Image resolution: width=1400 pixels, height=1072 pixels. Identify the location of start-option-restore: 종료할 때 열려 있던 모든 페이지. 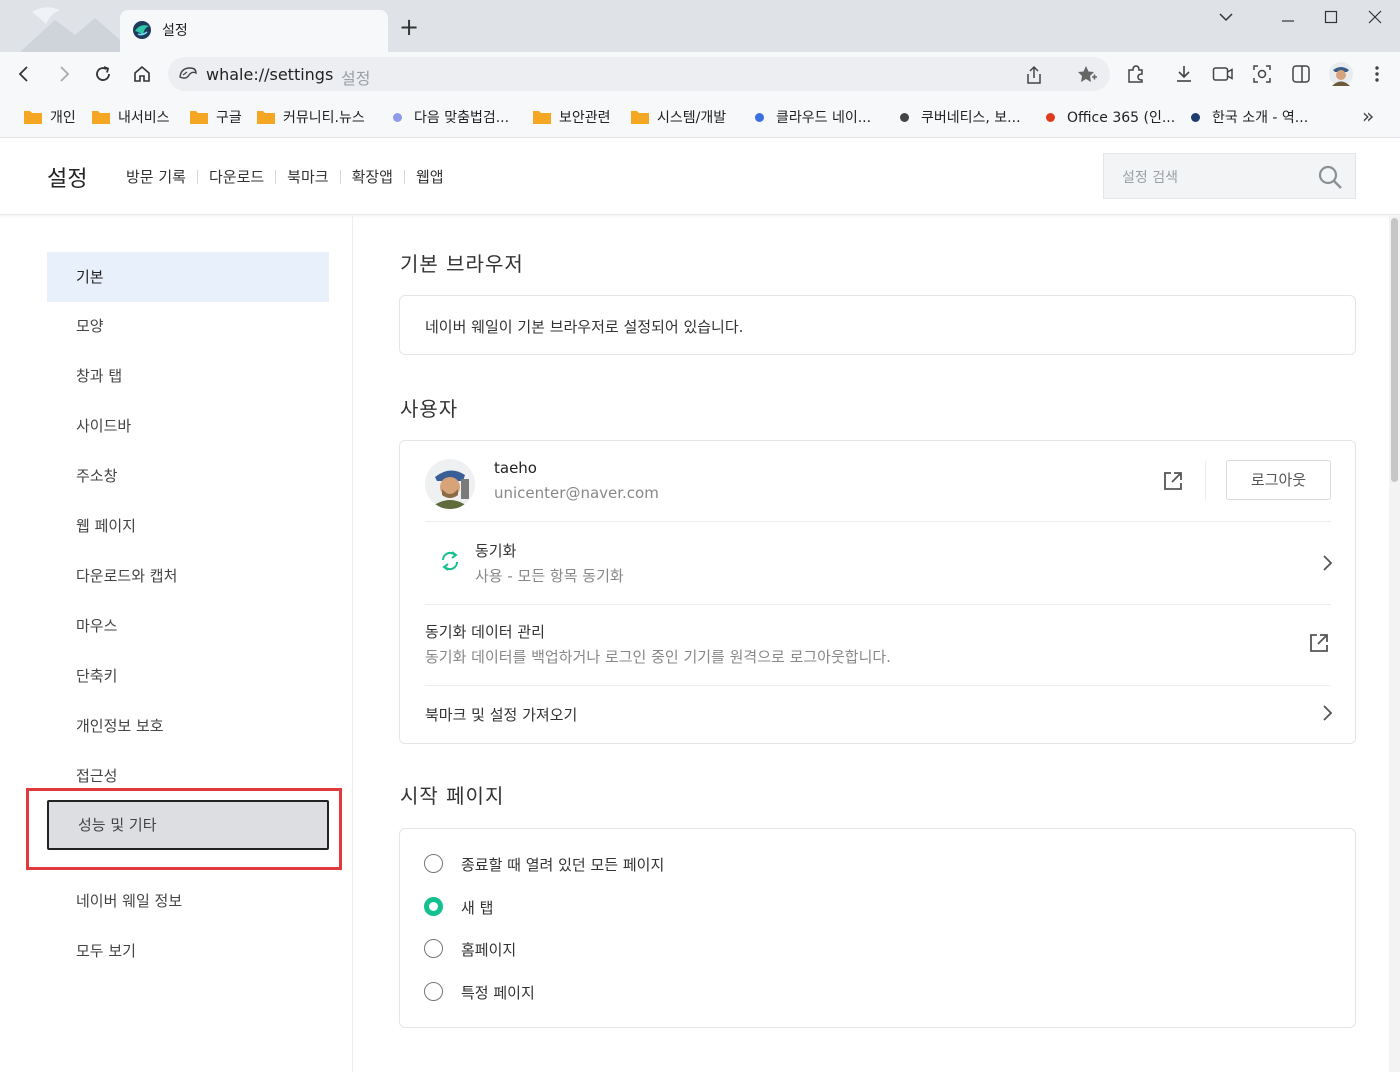
(877, 863).